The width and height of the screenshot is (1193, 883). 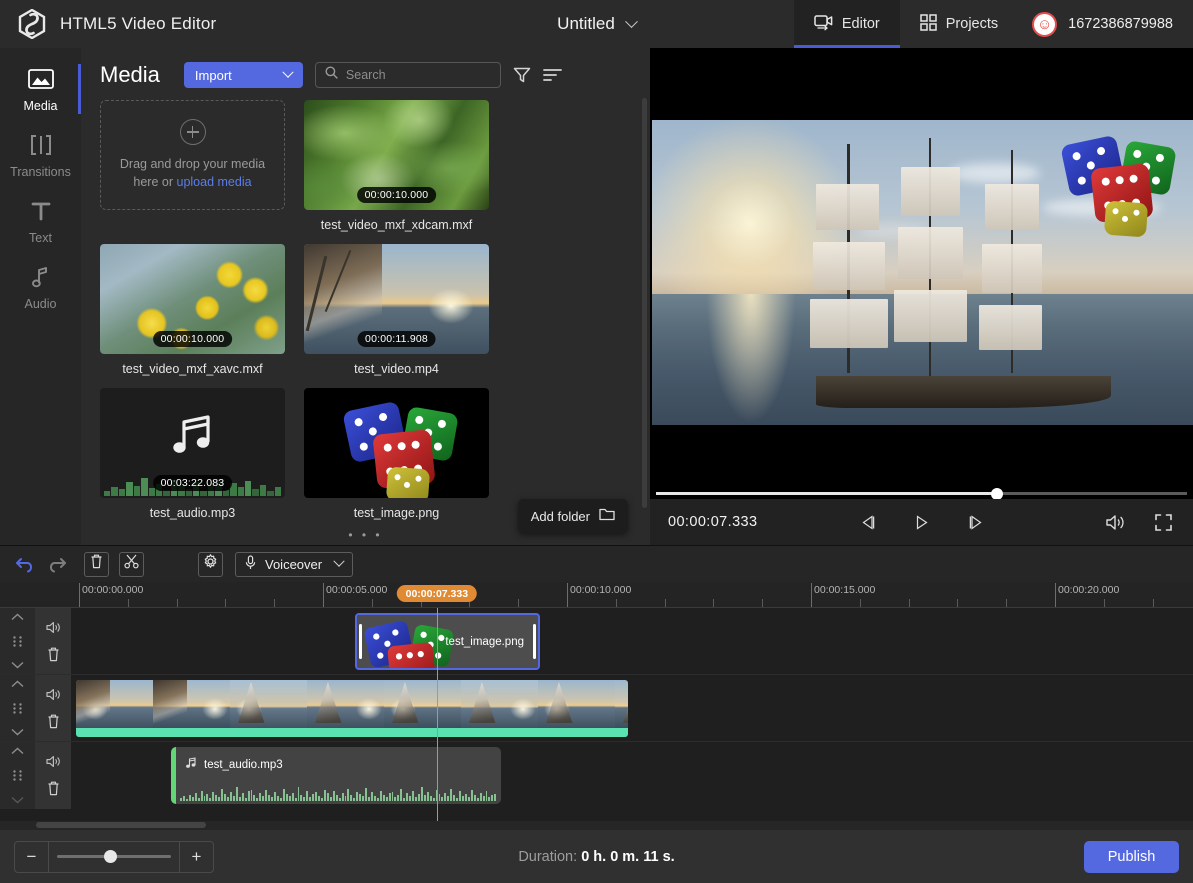 What do you see at coordinates (214, 182) in the screenshot?
I see `upload-media-link: upload media` at bounding box center [214, 182].